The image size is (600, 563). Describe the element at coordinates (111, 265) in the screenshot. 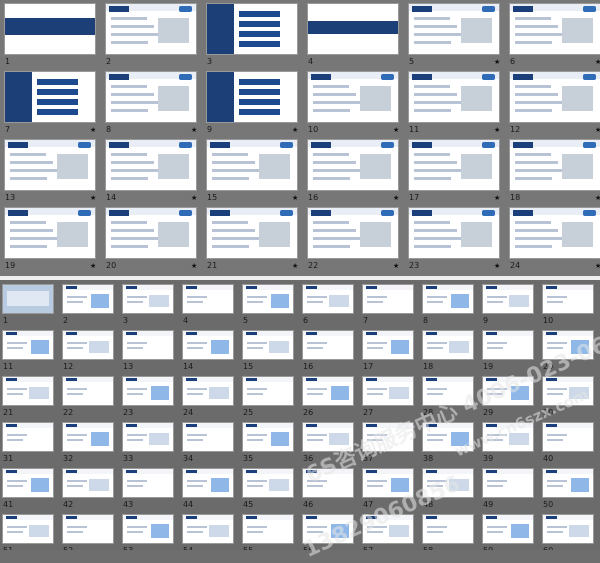

I see `slide-number: 20` at that location.